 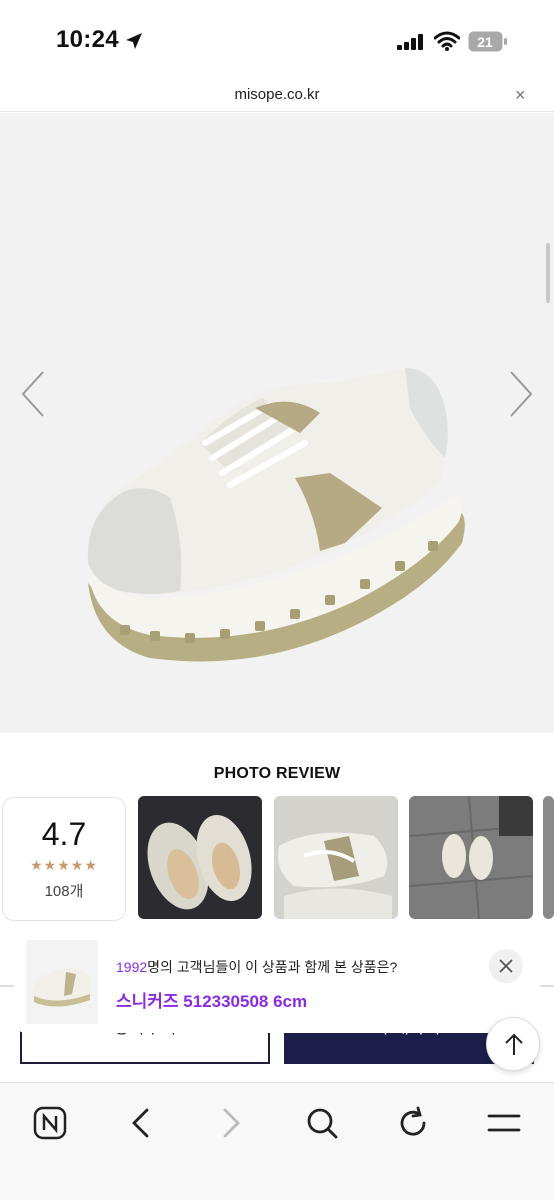 What do you see at coordinates (485, 42) in the screenshot?
I see `battery-level: 21` at bounding box center [485, 42].